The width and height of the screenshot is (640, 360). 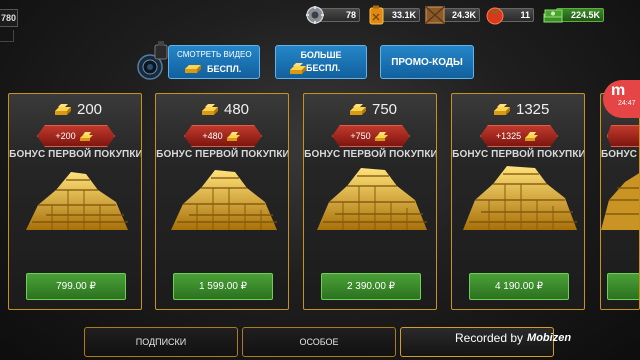 I want to click on bonus-chip, so click(x=623, y=136).